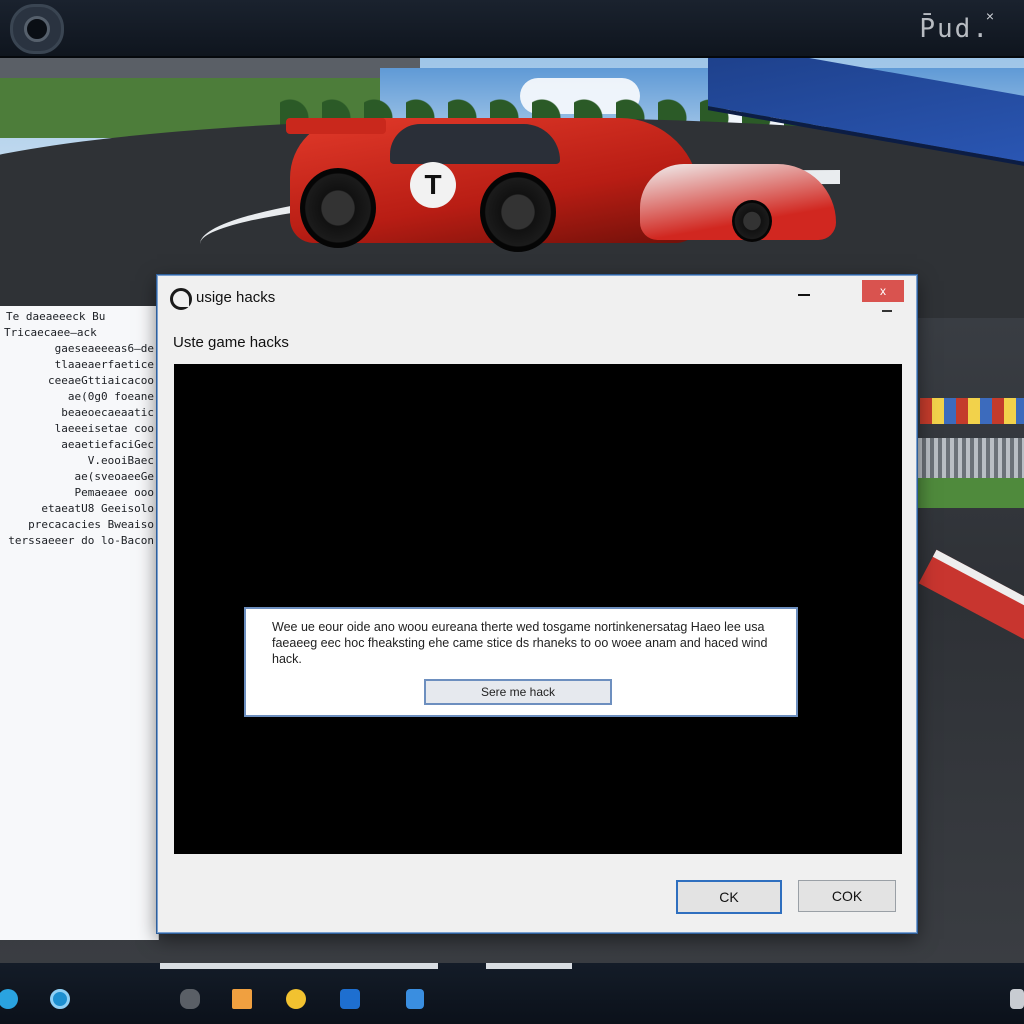  I want to click on code-line: Pemaeaee ooo, so click(114, 492).